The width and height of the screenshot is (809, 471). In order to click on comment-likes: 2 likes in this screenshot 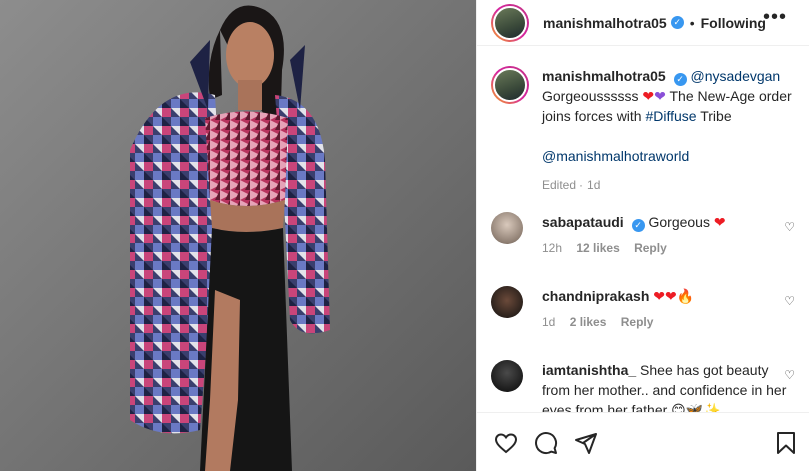, I will do `click(588, 322)`.